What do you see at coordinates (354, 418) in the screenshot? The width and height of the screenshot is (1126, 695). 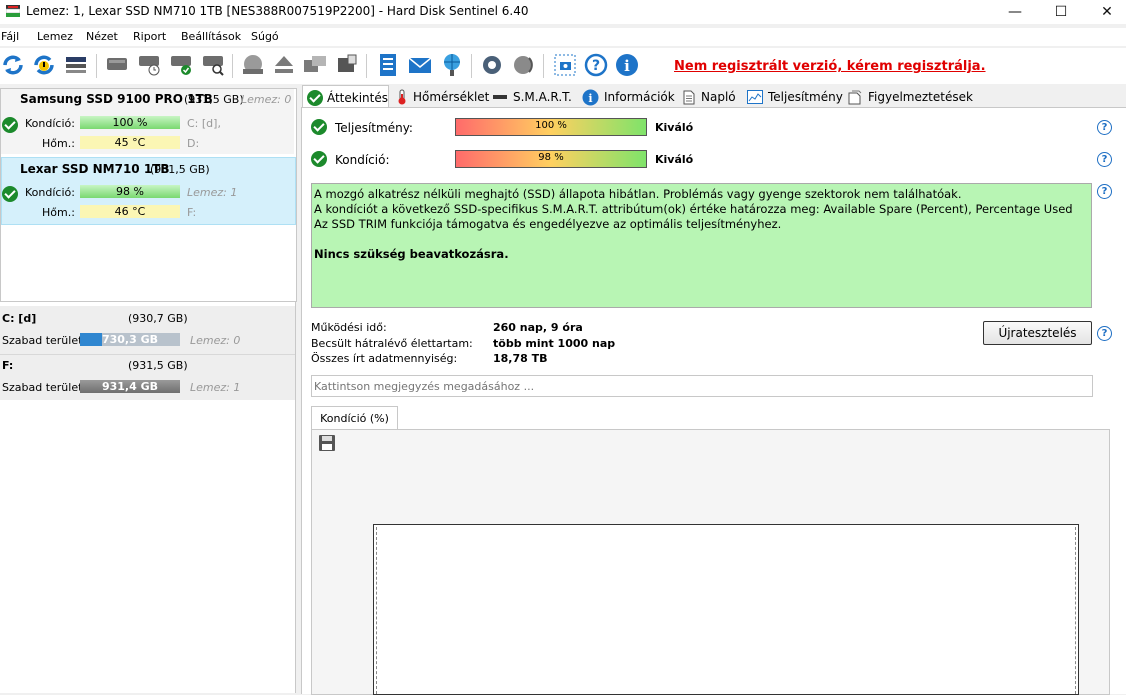 I see `graph-tab-condition: Kondíció (%)` at bounding box center [354, 418].